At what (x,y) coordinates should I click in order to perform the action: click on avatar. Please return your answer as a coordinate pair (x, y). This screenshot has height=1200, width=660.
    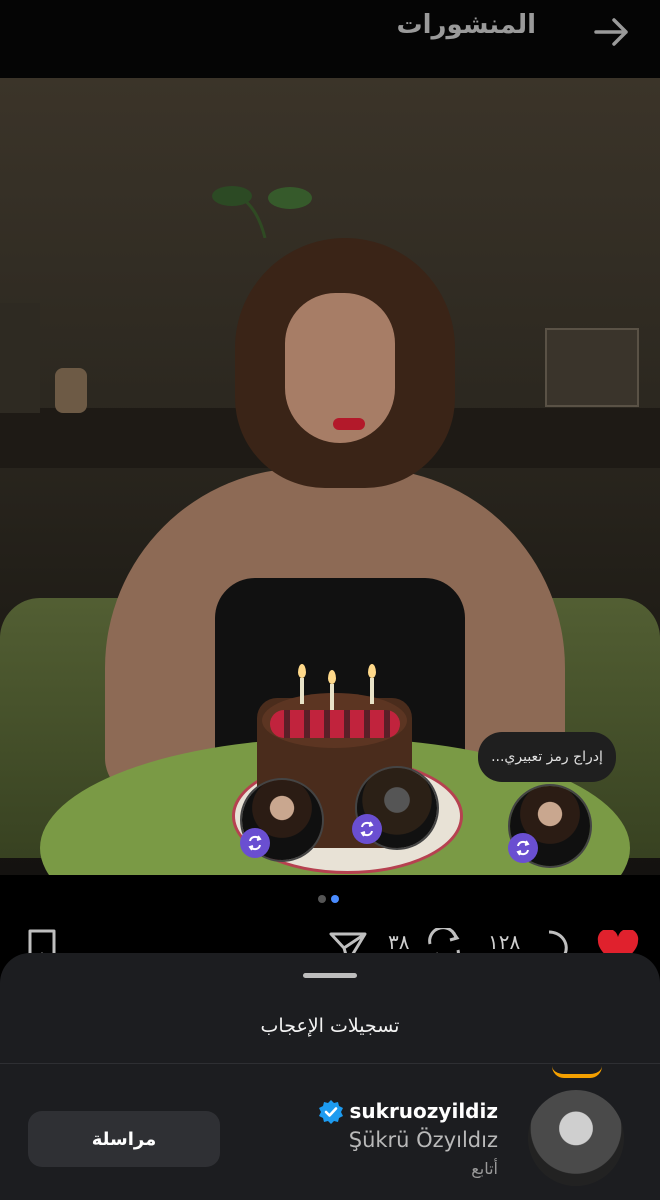
    Looking at the image, I should click on (576, 1138).